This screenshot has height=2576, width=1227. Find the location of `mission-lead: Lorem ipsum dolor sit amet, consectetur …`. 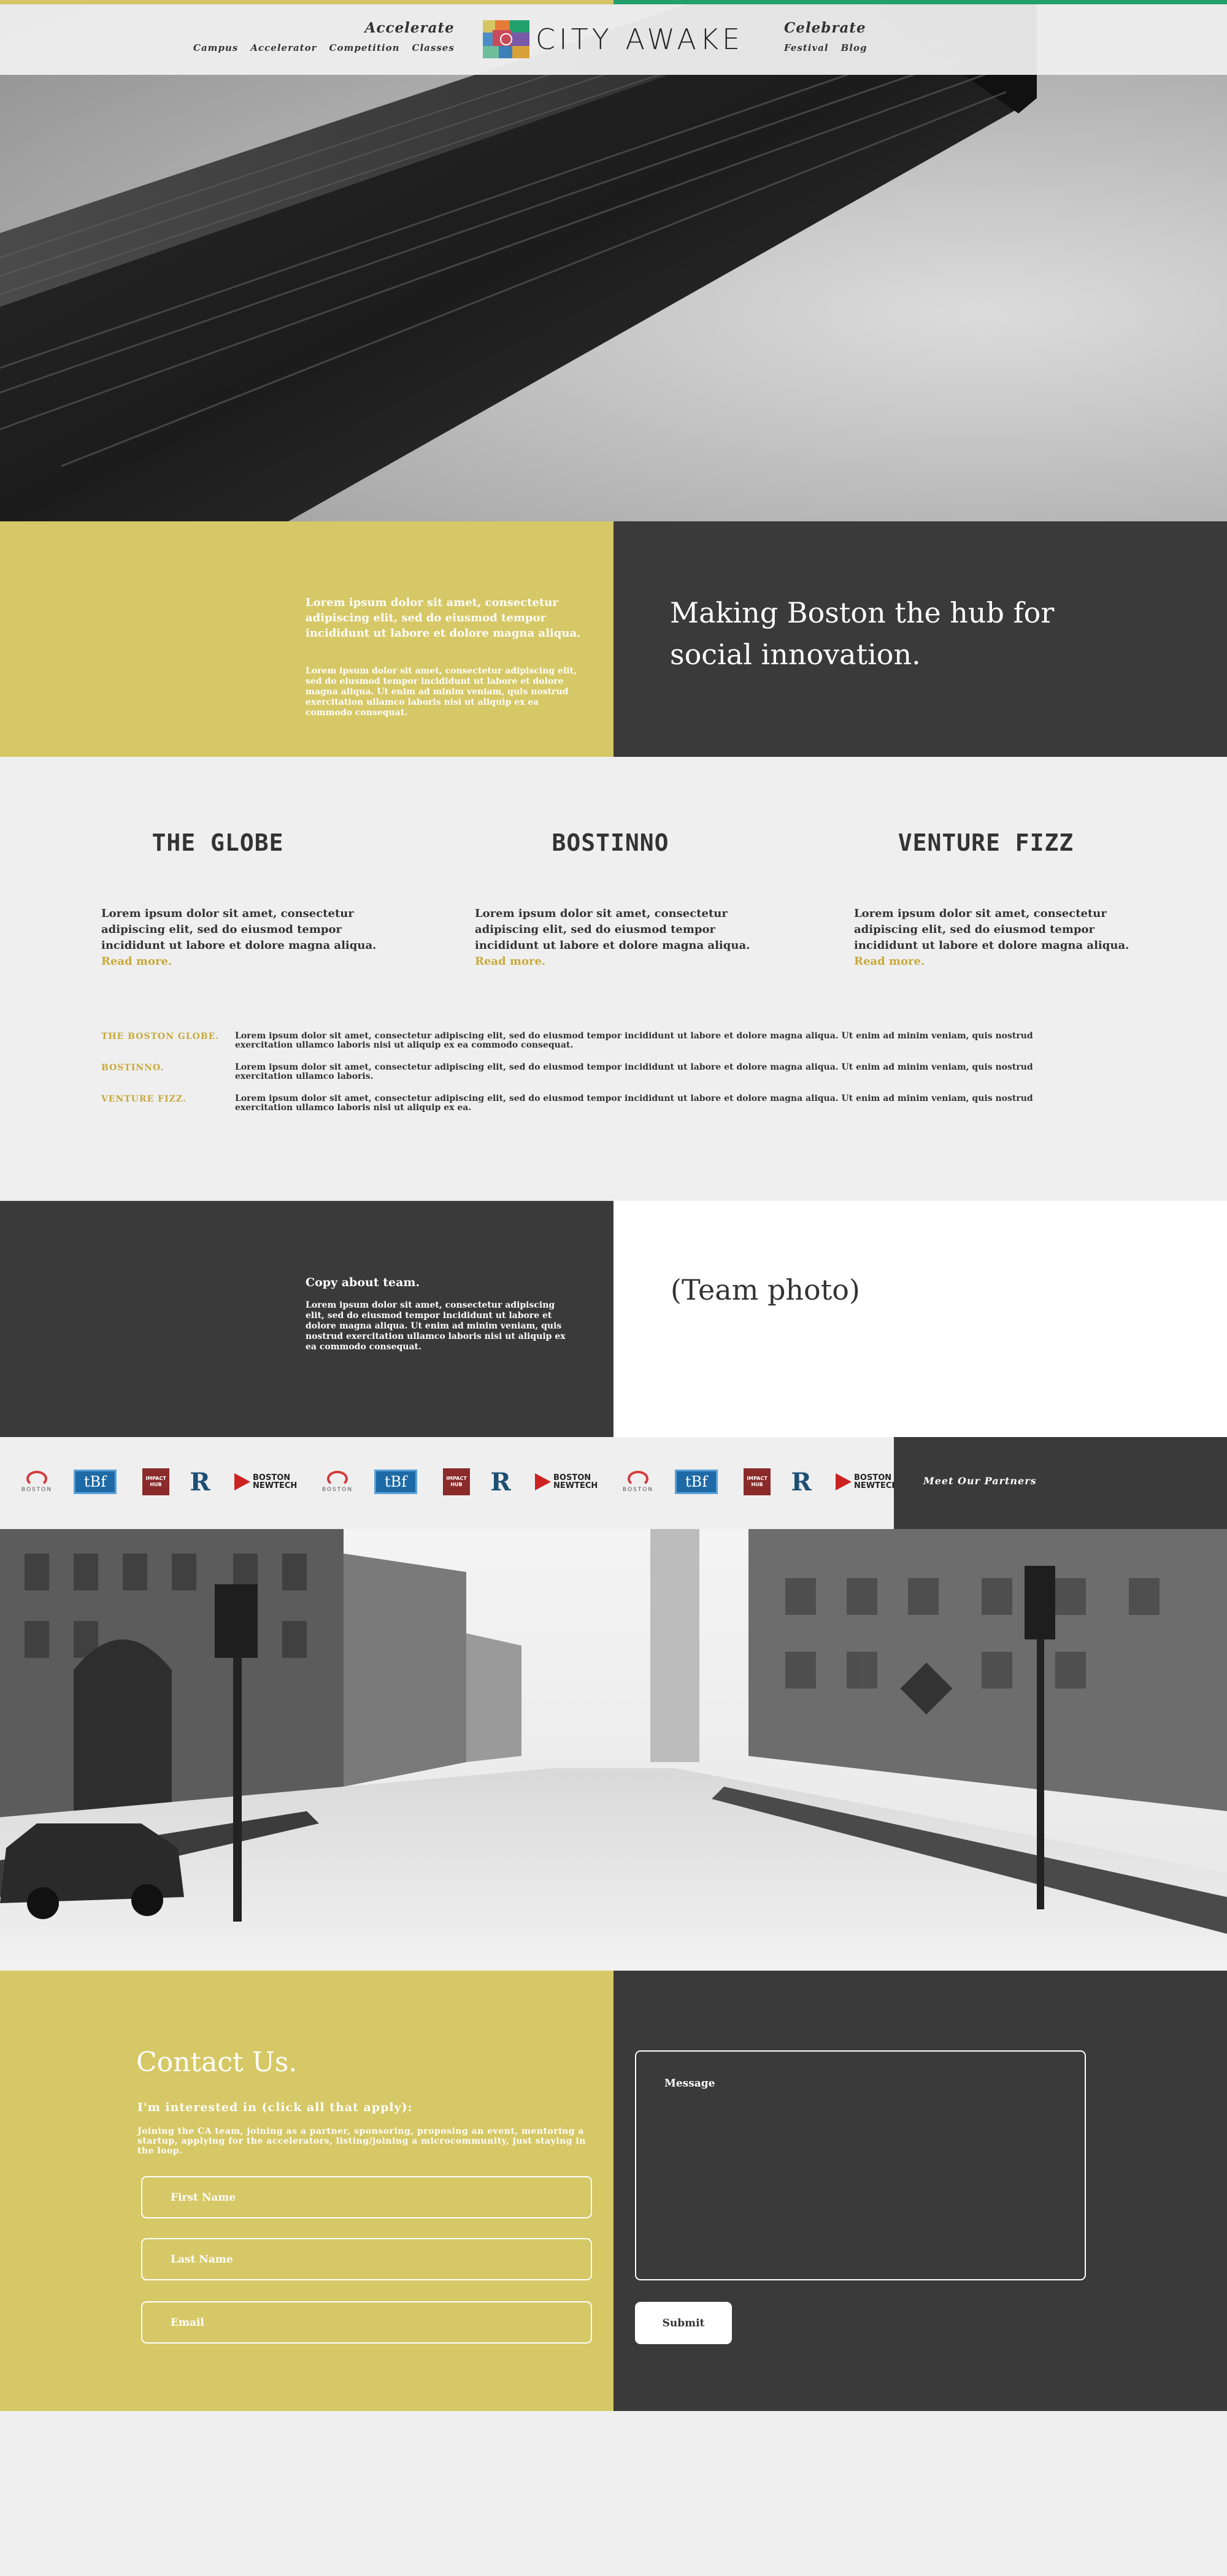

mission-lead: Lorem ipsum dolor sit amet, consectetur … is located at coordinates (444, 618).